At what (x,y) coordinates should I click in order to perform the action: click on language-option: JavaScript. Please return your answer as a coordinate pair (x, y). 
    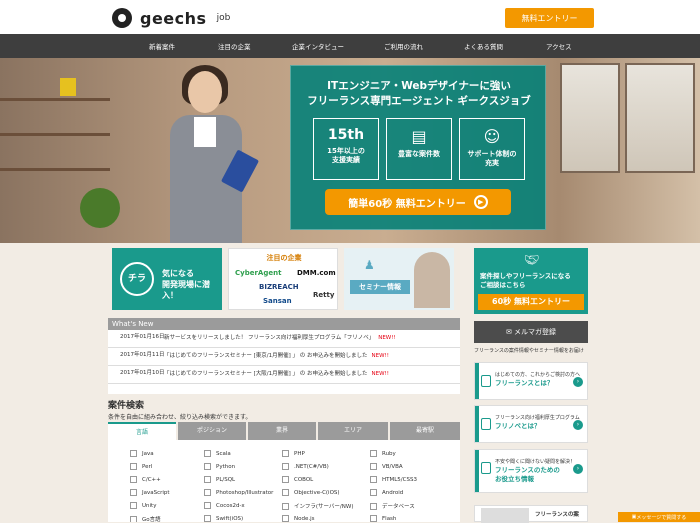
    Looking at the image, I should click on (150, 492).